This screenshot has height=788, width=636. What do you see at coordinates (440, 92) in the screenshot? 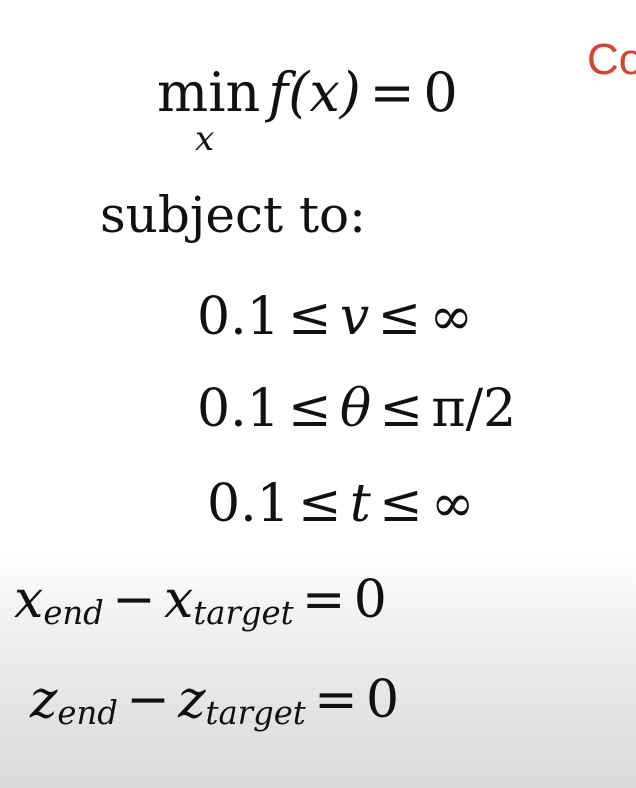
I see `objective-rhs: 0` at bounding box center [440, 92].